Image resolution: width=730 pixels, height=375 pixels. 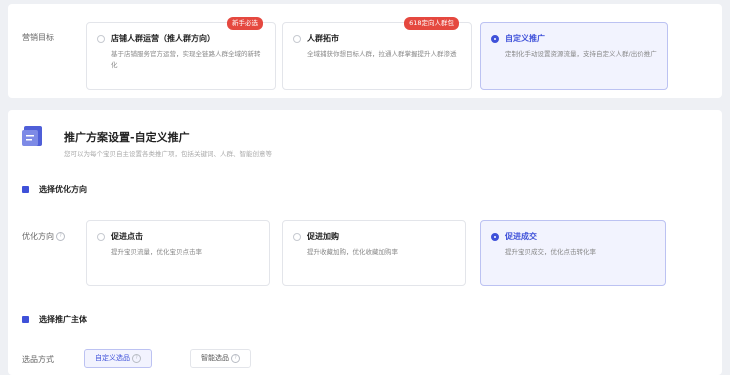 I want to click on opt-title-click: 促进点击, so click(x=127, y=236).